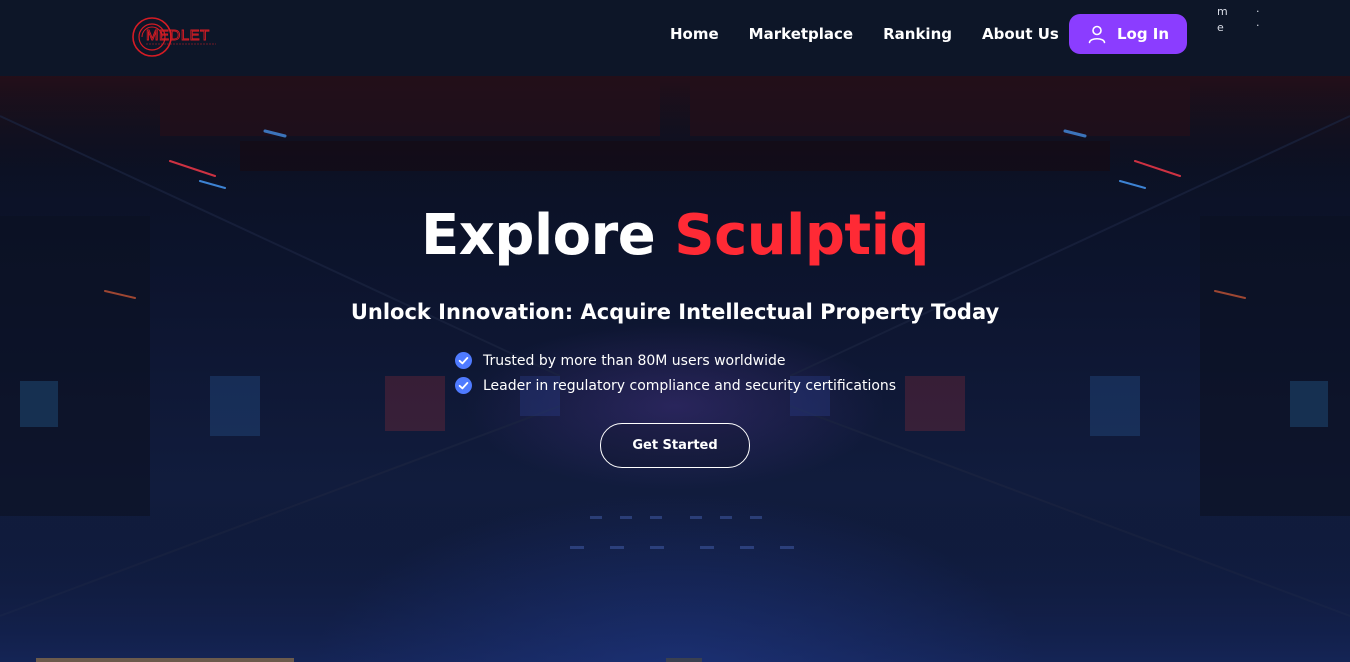 This screenshot has width=1350, height=662. I want to click on menu-fragment-char-d: ·, so click(1258, 25).